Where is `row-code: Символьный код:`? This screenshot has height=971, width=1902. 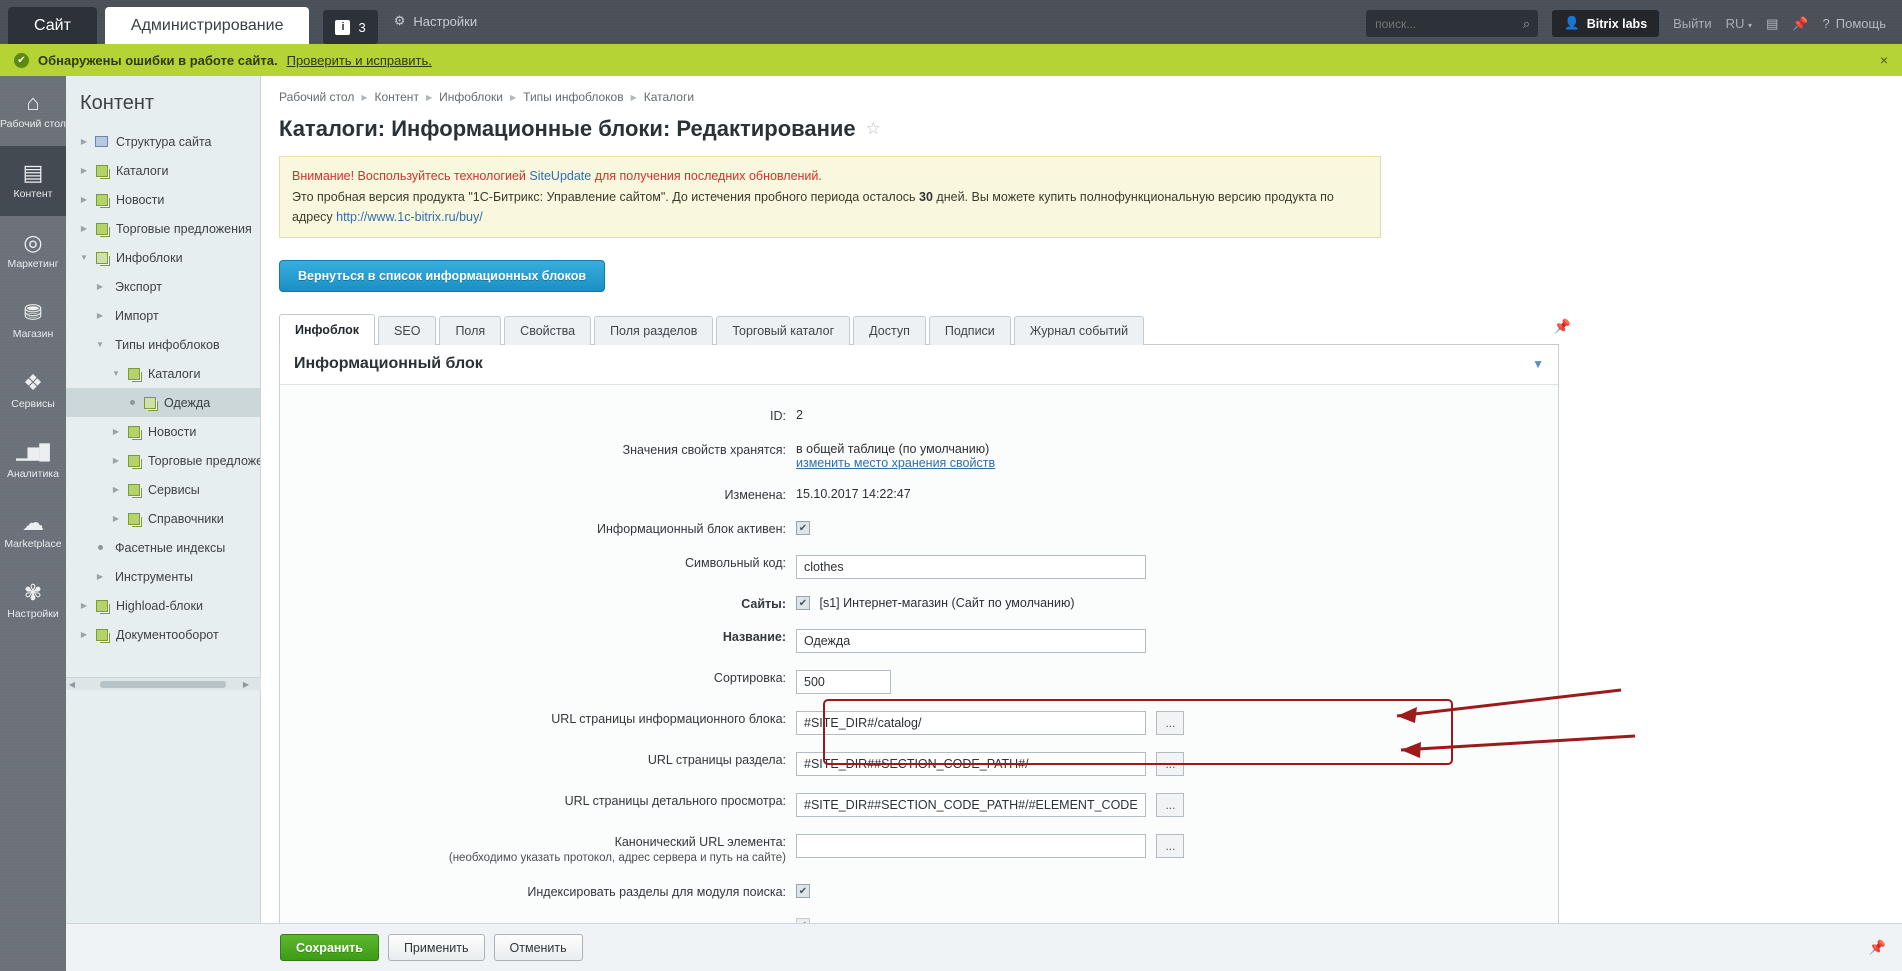
row-code: Символьный код: is located at coordinates (919, 565).